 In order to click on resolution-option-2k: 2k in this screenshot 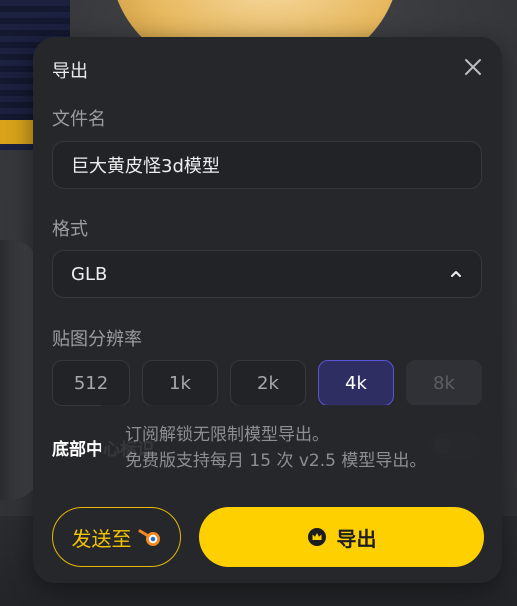, I will do `click(268, 383)`.